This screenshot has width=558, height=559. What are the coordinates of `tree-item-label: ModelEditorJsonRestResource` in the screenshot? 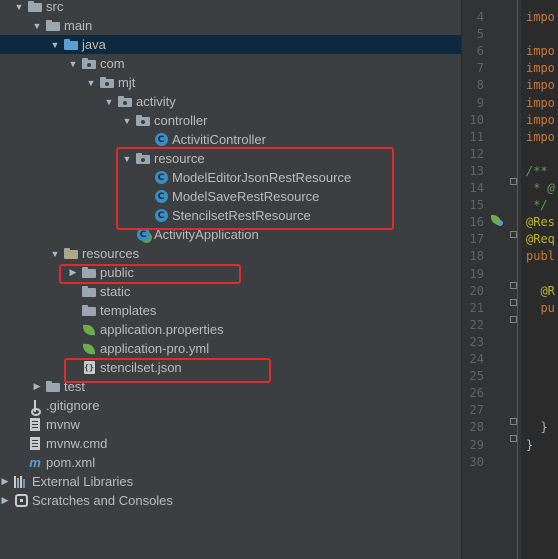 It's located at (262, 177).